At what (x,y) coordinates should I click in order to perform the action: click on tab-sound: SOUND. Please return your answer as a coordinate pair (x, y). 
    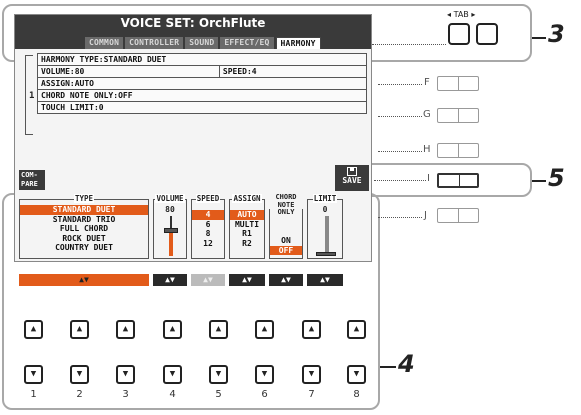
    Looking at the image, I should click on (202, 43).